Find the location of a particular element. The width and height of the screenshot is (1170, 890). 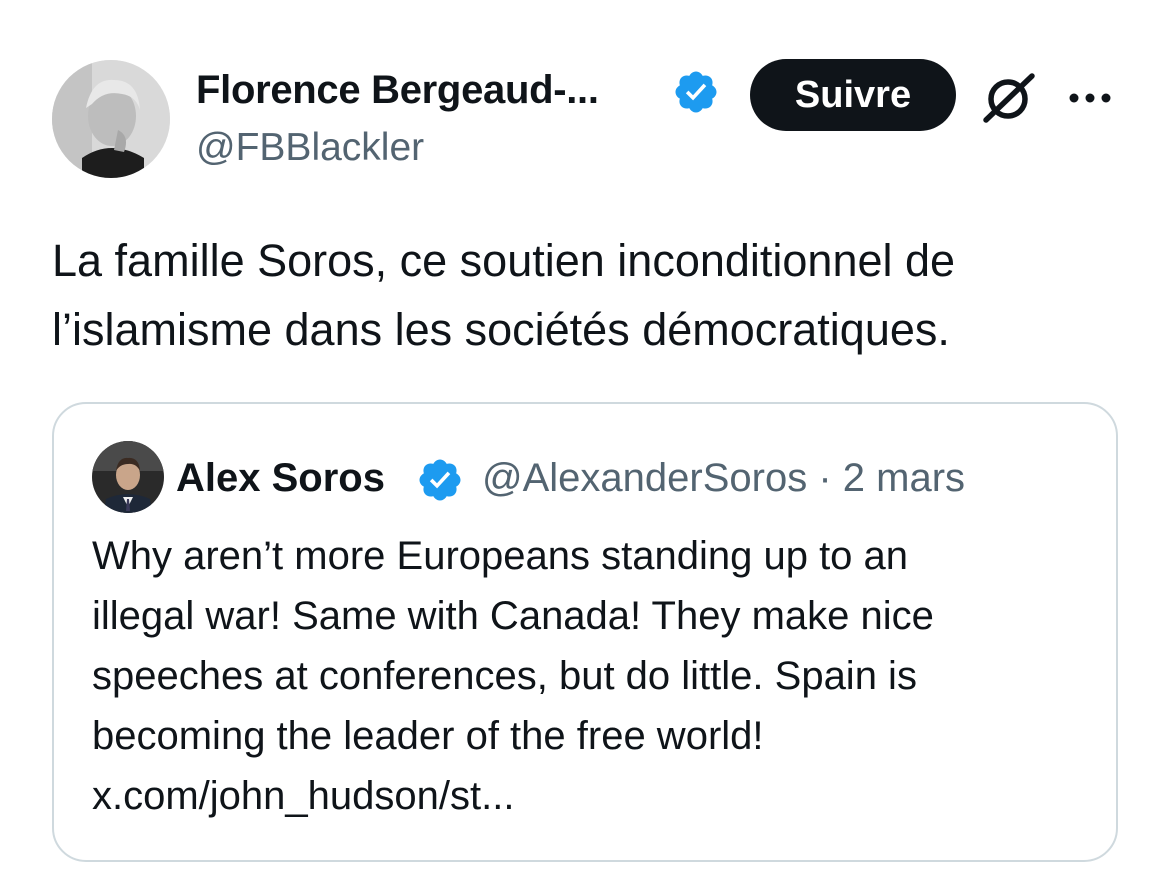

quoted-post-date: 2 mars is located at coordinates (904, 478).